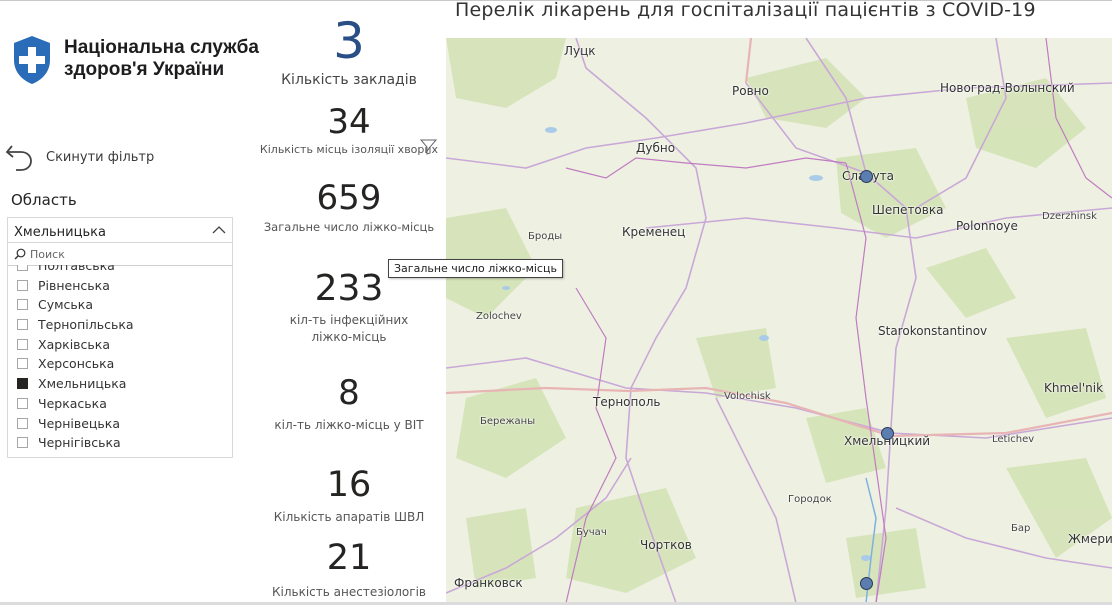  Describe the element at coordinates (74, 285) in the screenshot. I see `region-item-label: Рівненська` at that location.